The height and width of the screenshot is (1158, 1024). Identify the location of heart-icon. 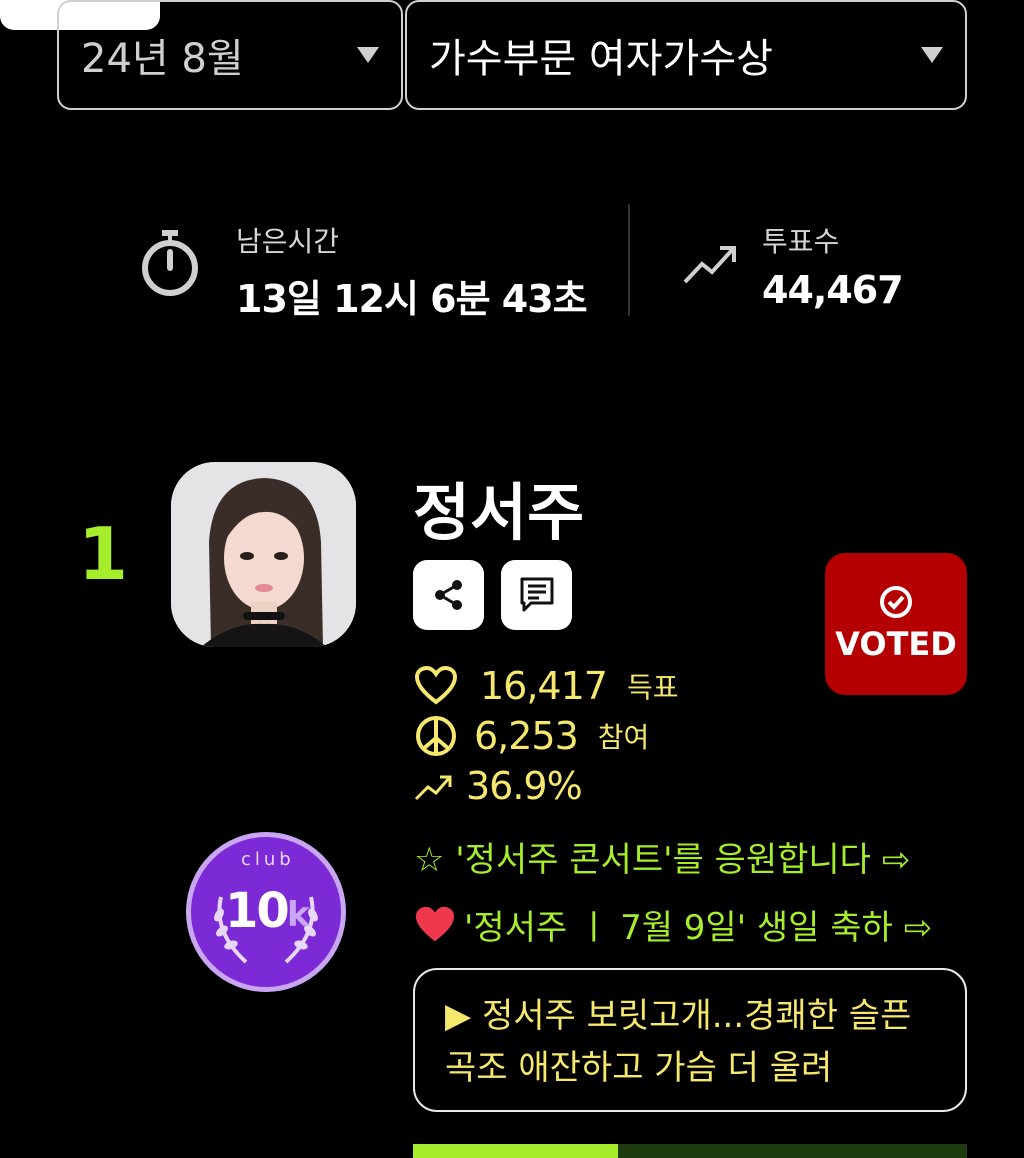
(436, 685).